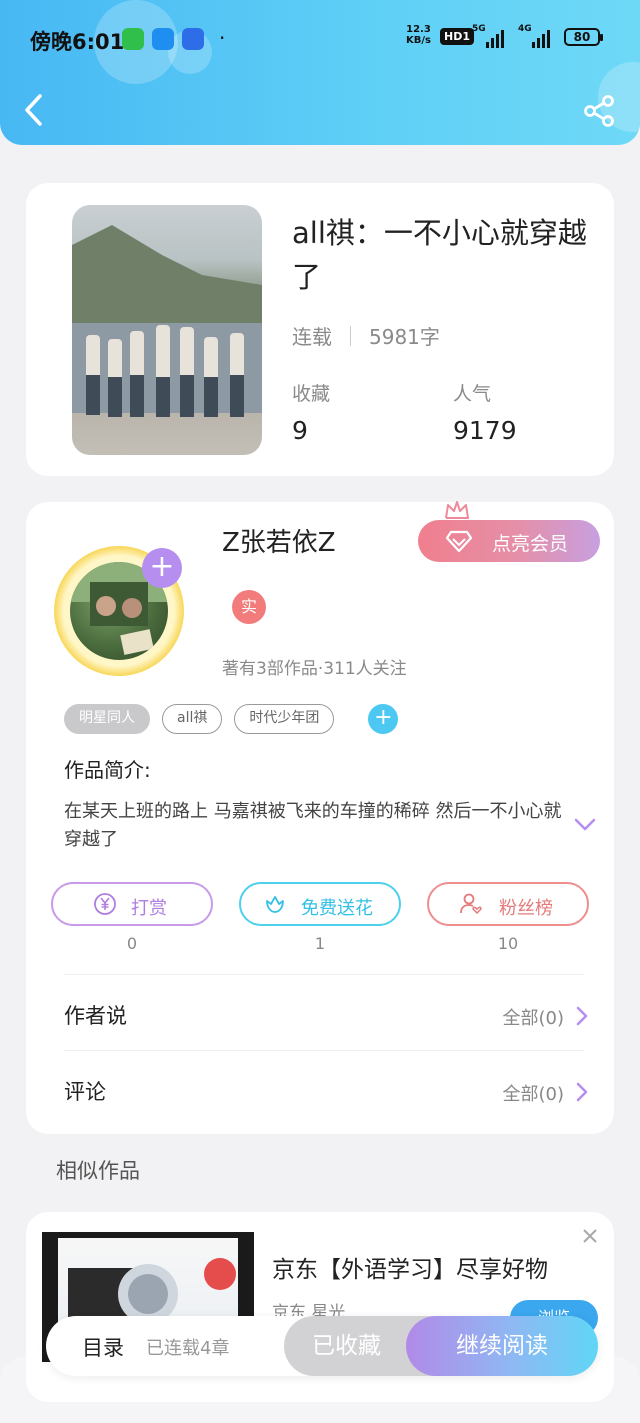  Describe the element at coordinates (34, 110) in the screenshot. I see `back-arrow-icon` at that location.